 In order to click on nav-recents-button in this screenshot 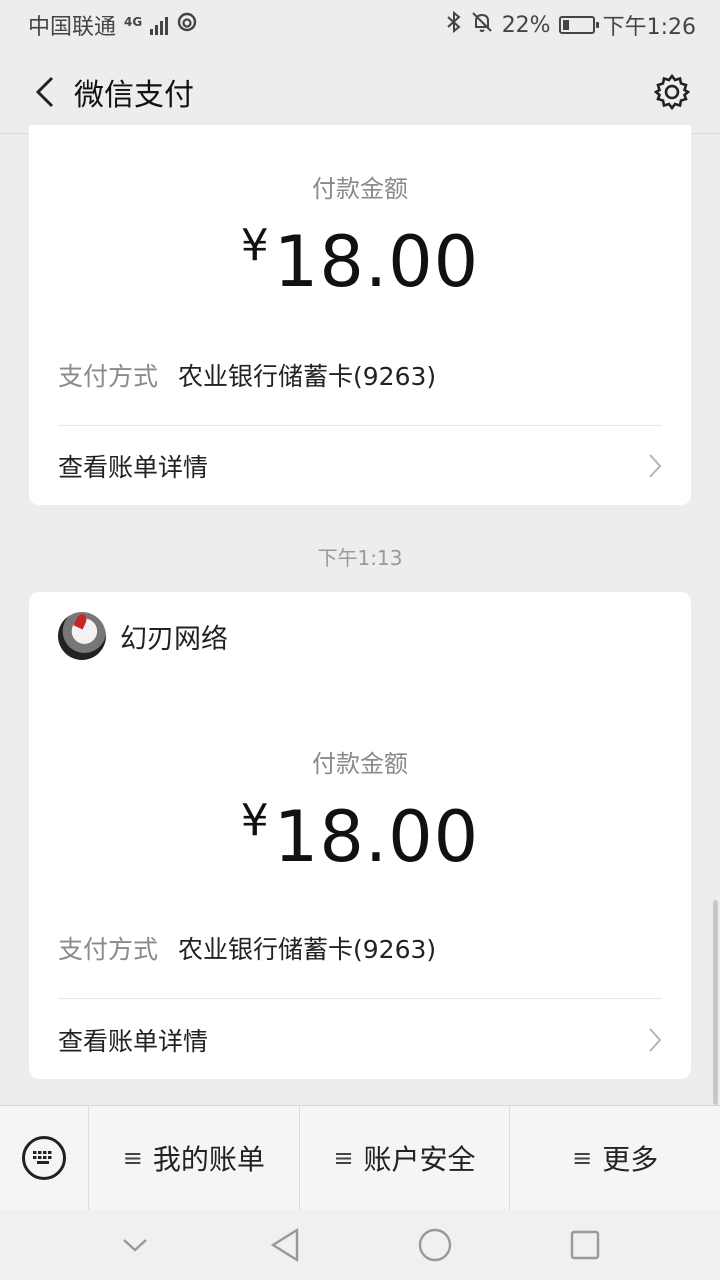, I will do `click(585, 1245)`.